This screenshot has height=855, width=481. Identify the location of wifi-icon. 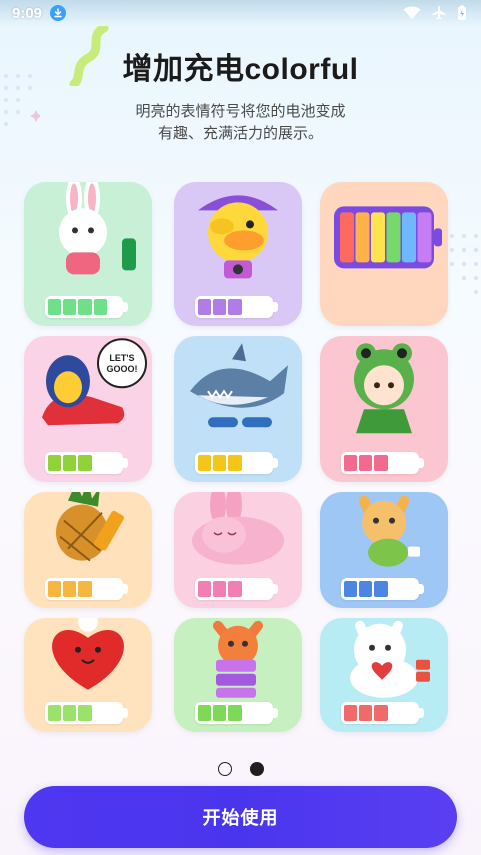
(412, 12).